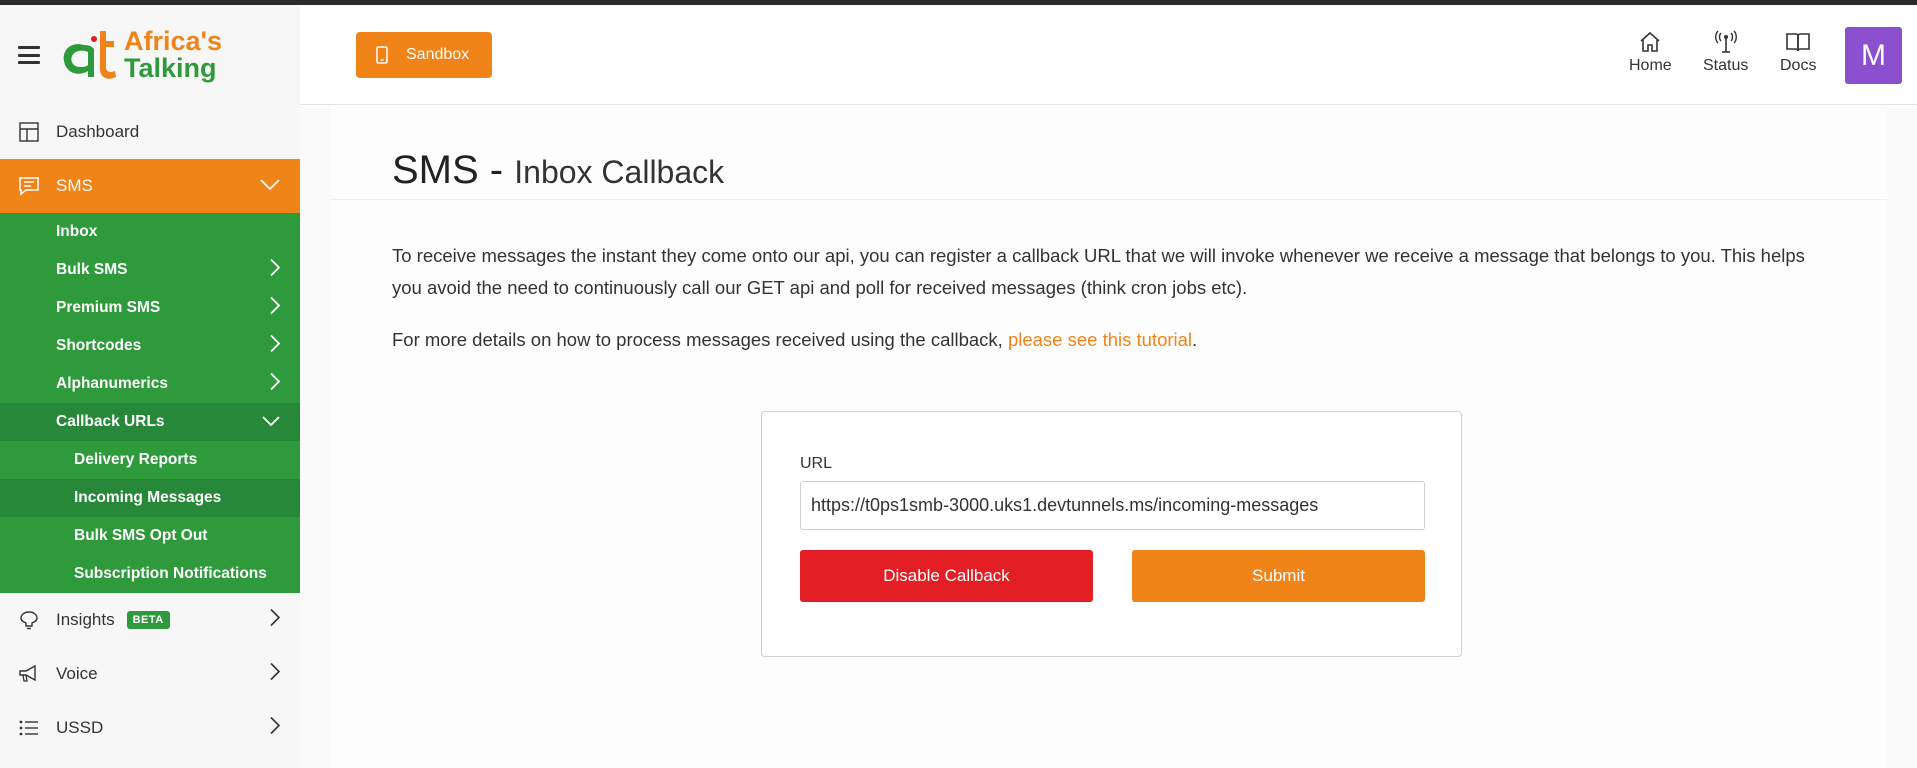 The width and height of the screenshot is (1917, 768). What do you see at coordinates (1873, 55) in the screenshot?
I see `avatar: M` at bounding box center [1873, 55].